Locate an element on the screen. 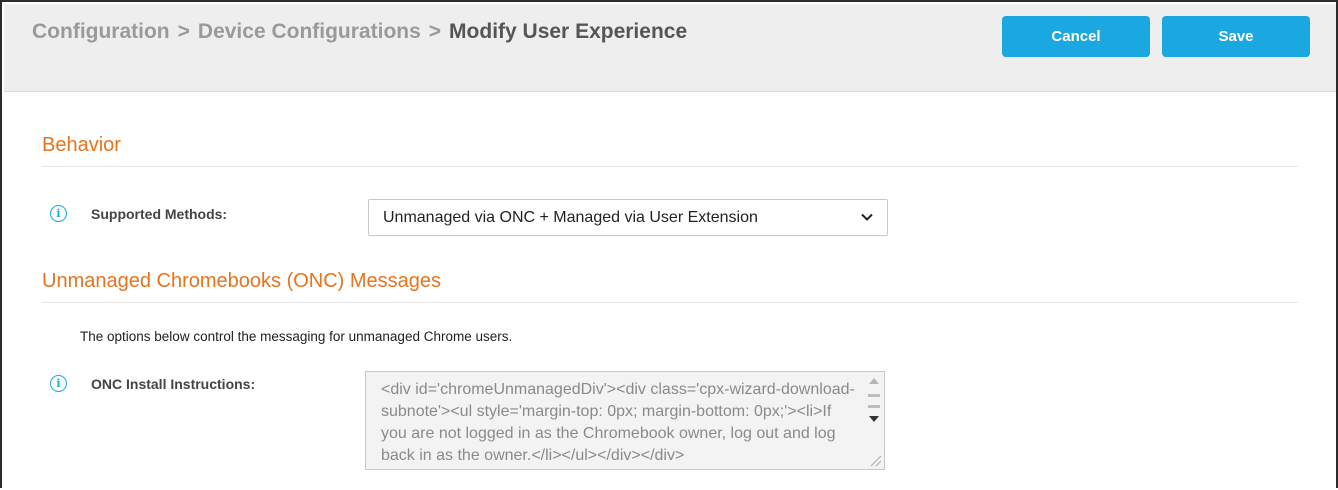  chevron-down-icon is located at coordinates (867, 217).